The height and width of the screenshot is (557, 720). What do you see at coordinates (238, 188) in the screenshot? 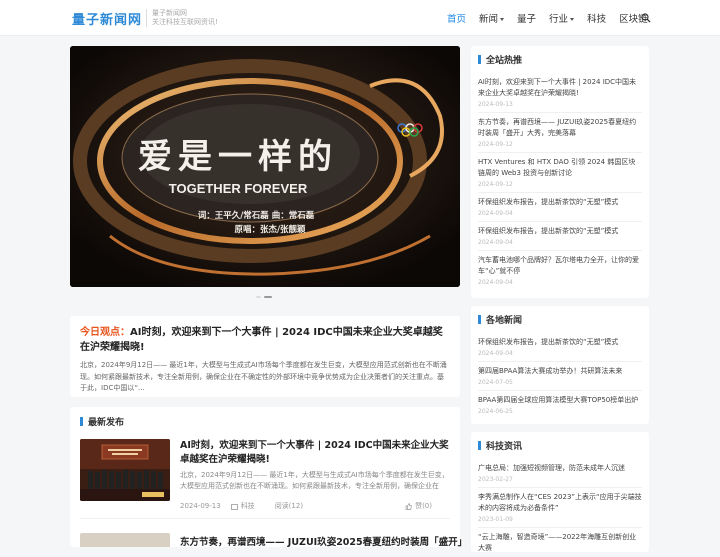
I see `slide-subtitle: TOGETHER FOREVER` at bounding box center [238, 188].